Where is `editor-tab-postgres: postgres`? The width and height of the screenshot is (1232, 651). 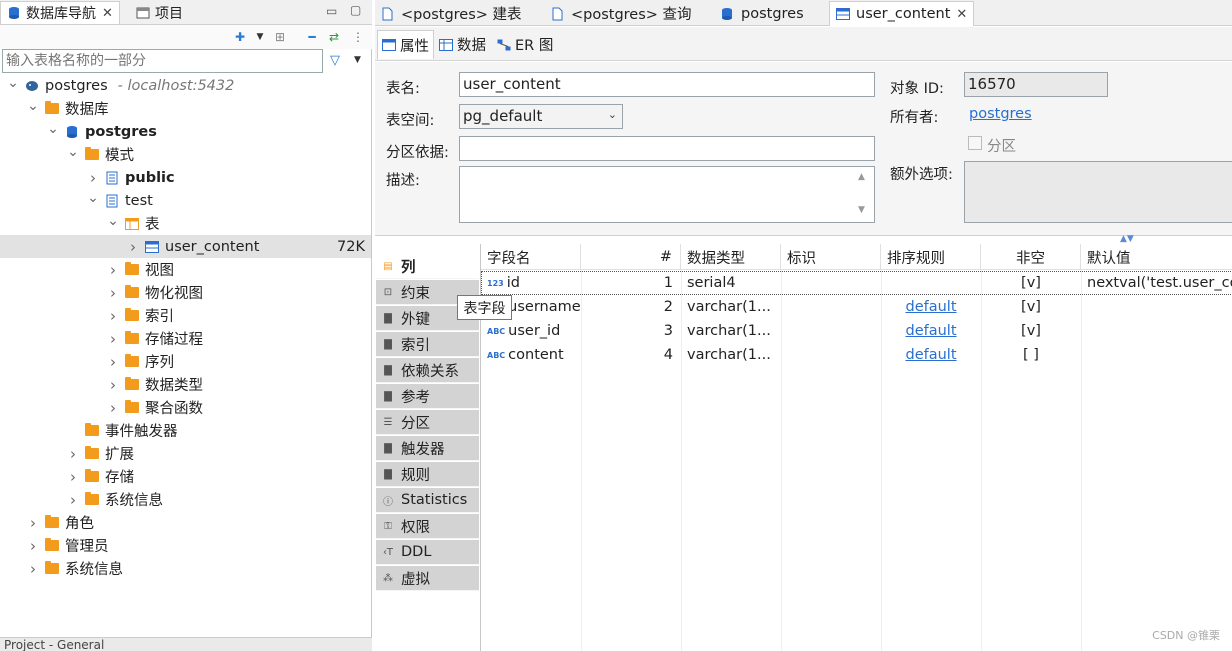 editor-tab-postgres: postgres is located at coordinates (762, 13).